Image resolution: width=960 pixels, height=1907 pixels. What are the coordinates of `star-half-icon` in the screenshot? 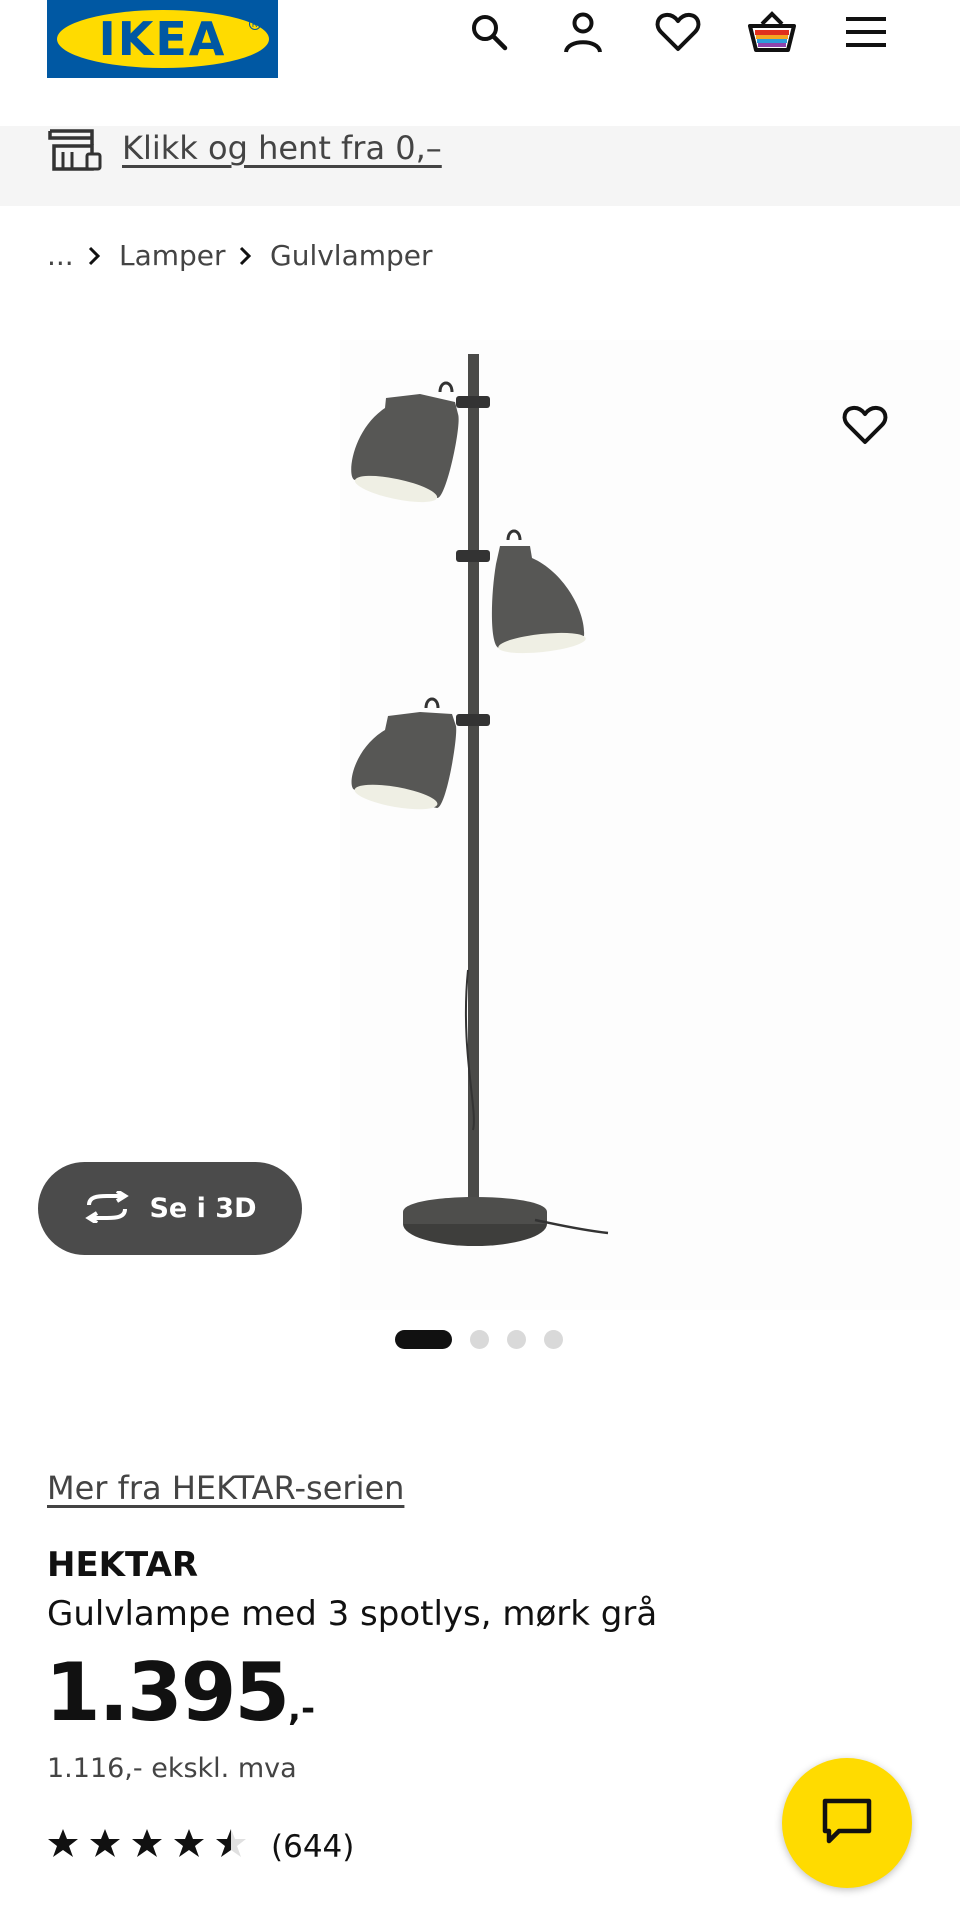 It's located at (231, 1843).